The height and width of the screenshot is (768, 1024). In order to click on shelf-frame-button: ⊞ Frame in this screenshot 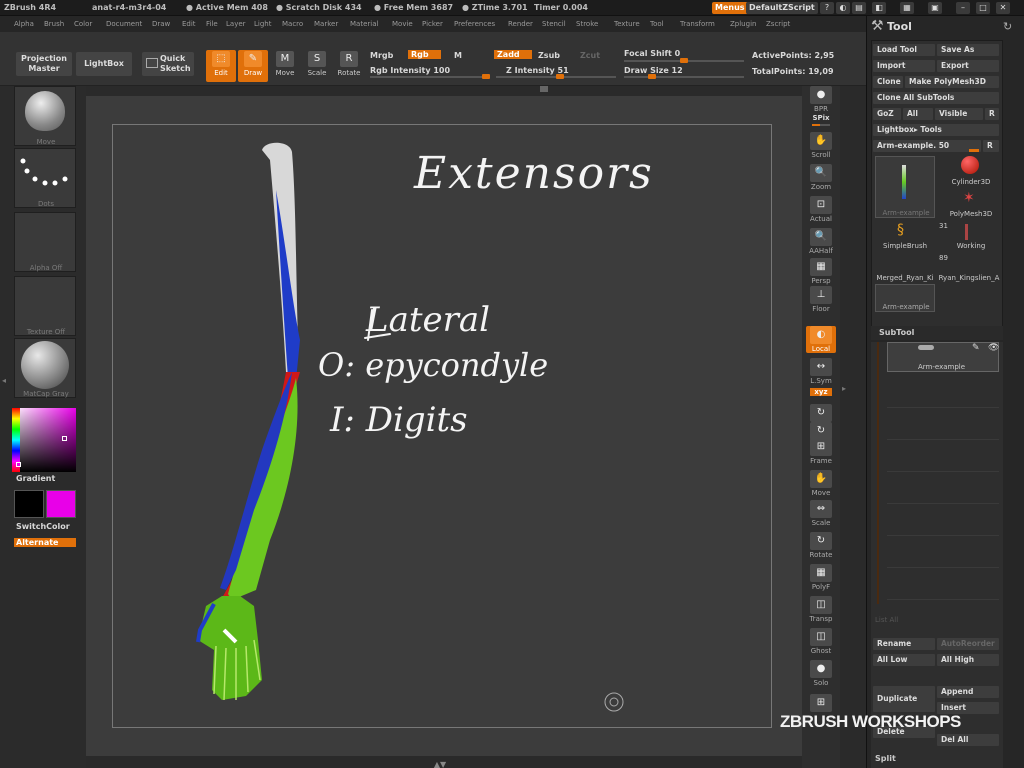, I will do `click(821, 451)`.